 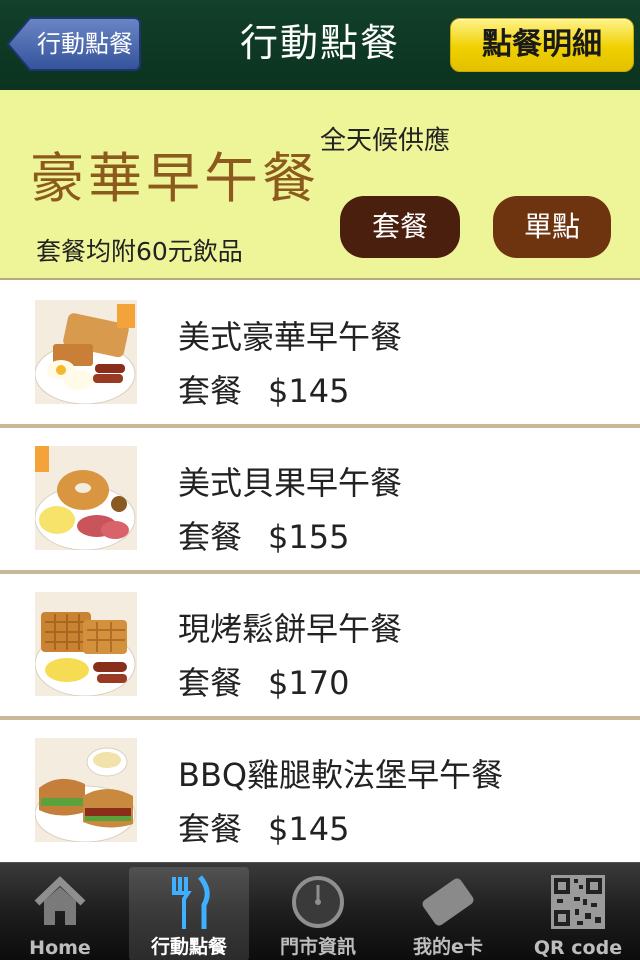 What do you see at coordinates (400, 227) in the screenshot?
I see `set-meal-button: 套餐` at bounding box center [400, 227].